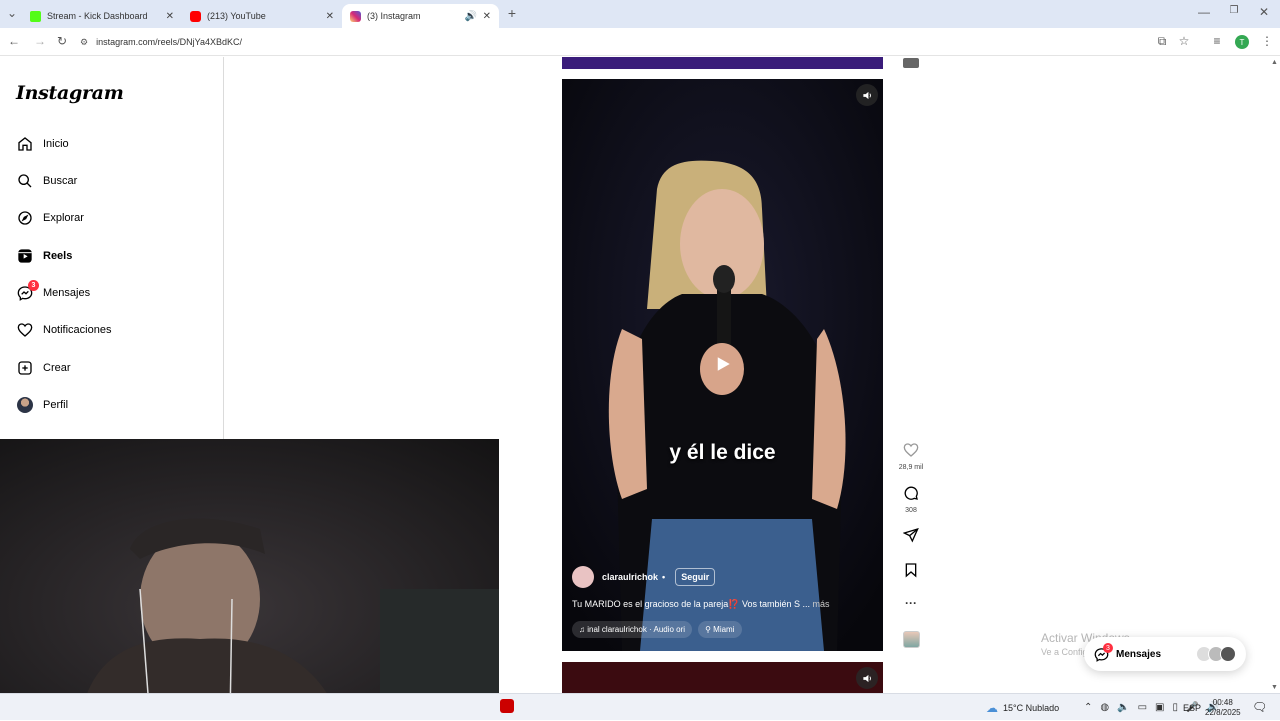 The width and height of the screenshot is (1280, 721). Describe the element at coordinates (1267, 41) in the screenshot. I see `browser-menu-icon: ⋮` at that location.